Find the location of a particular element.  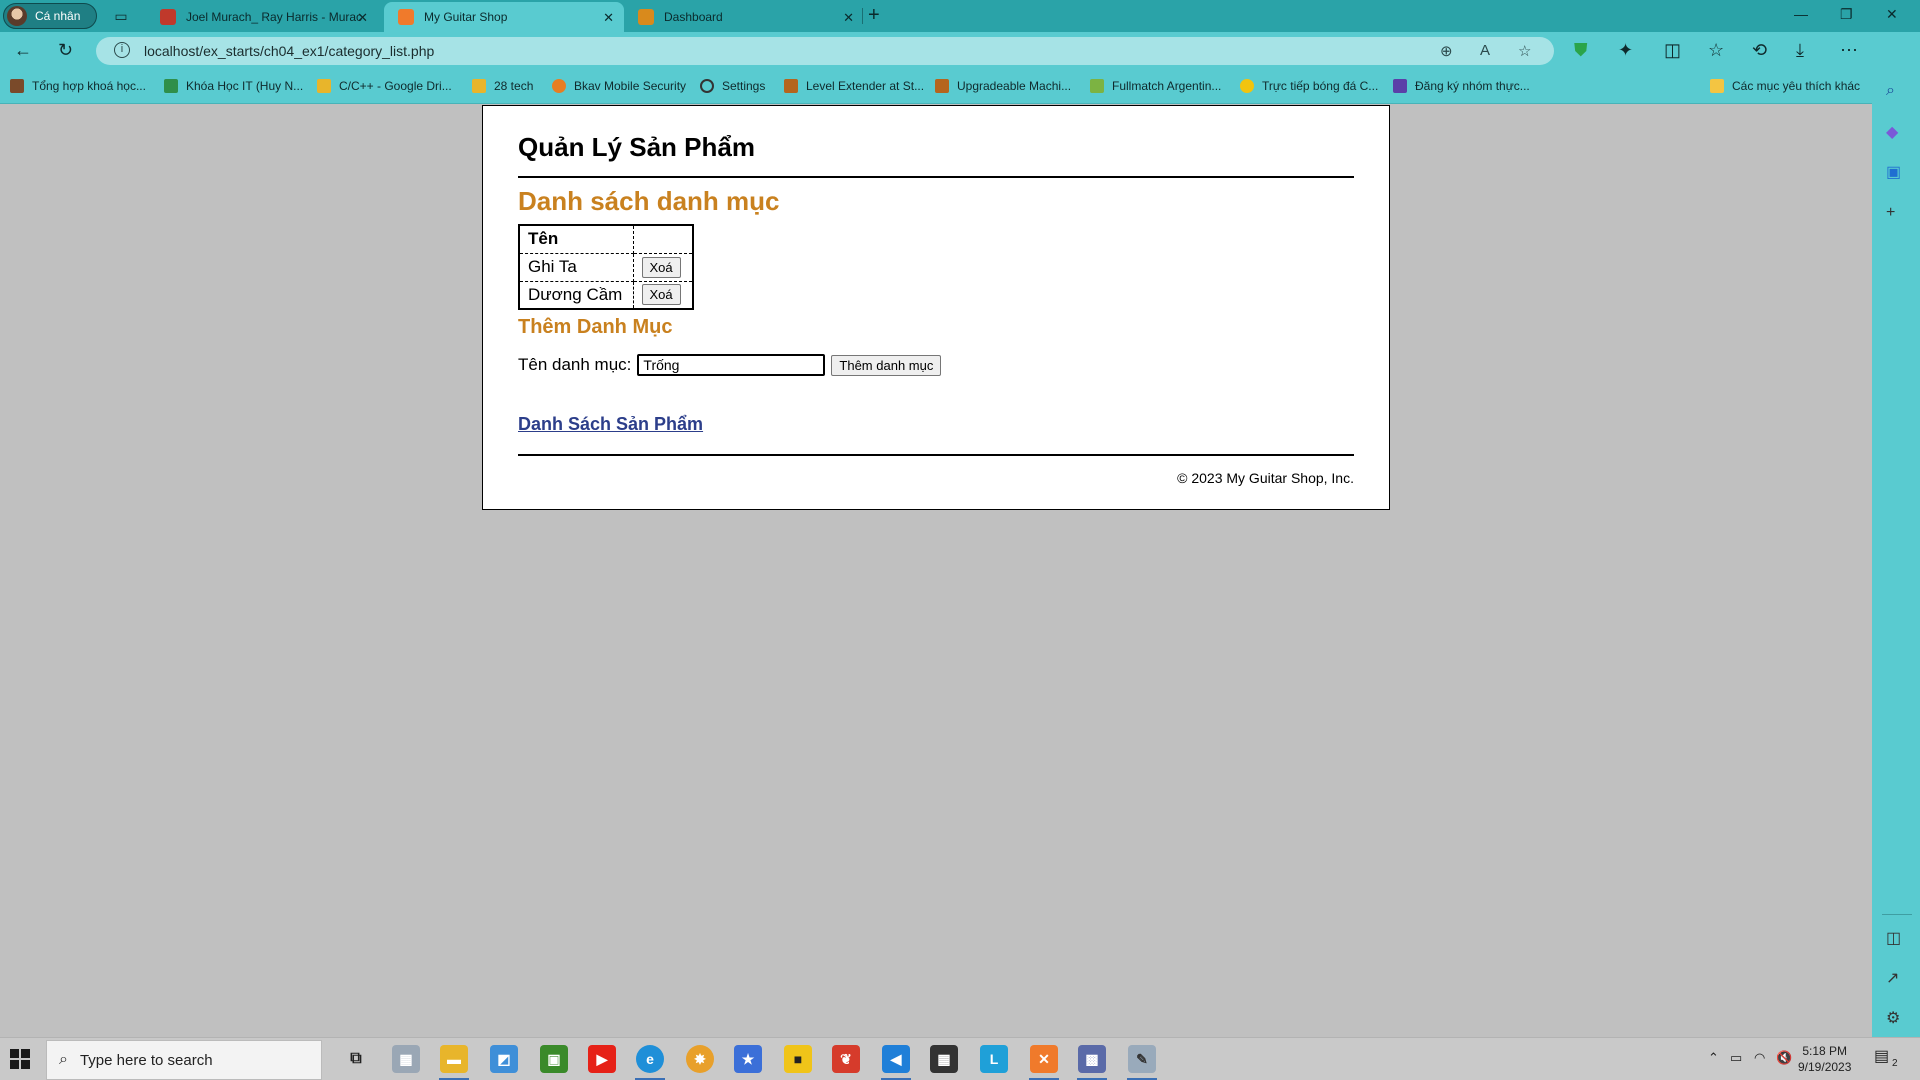

profile-button: Cá nhân is located at coordinates (50, 16).